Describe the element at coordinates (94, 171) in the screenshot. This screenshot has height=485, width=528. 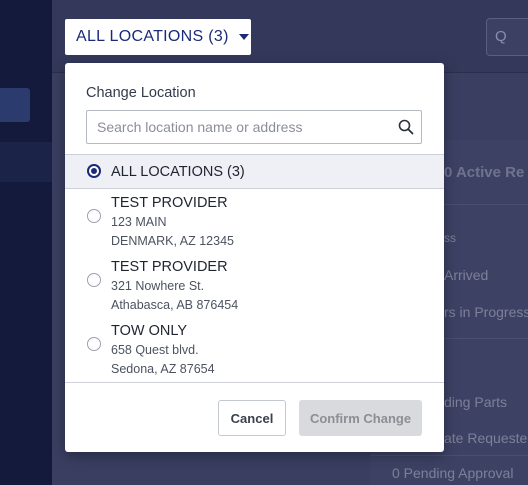
I see `radio-selected-icon` at that location.